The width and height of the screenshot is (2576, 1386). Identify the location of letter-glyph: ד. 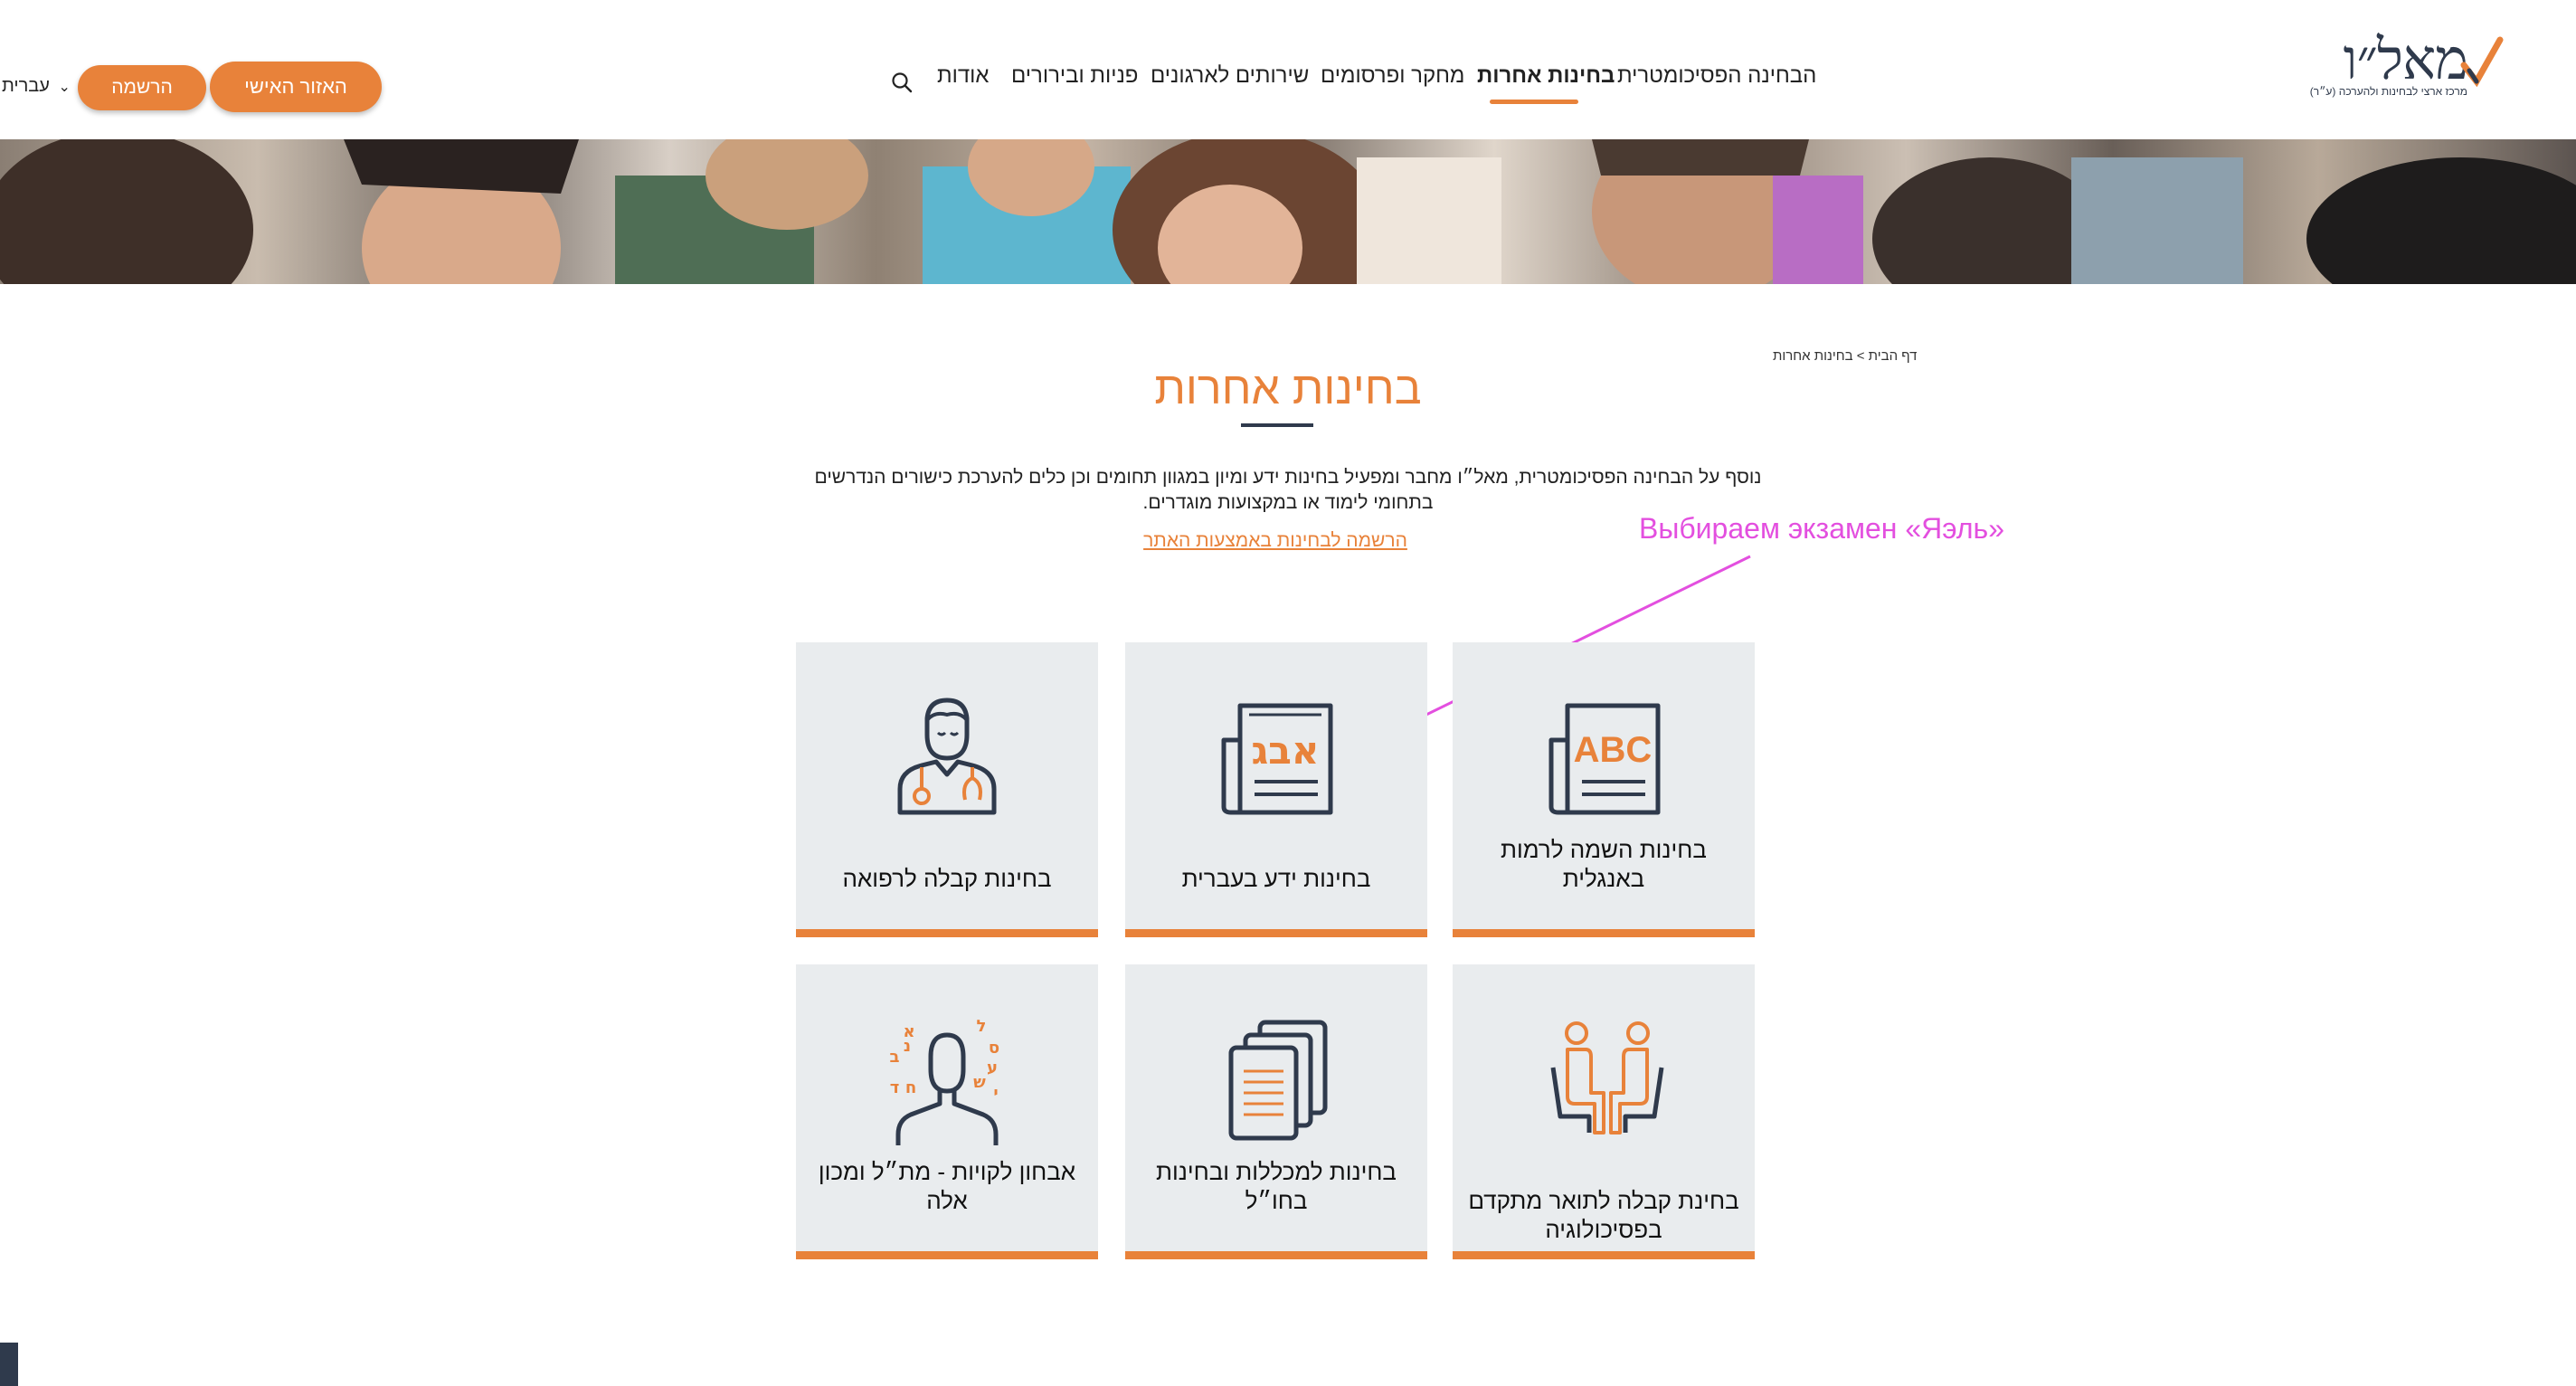
(895, 1087).